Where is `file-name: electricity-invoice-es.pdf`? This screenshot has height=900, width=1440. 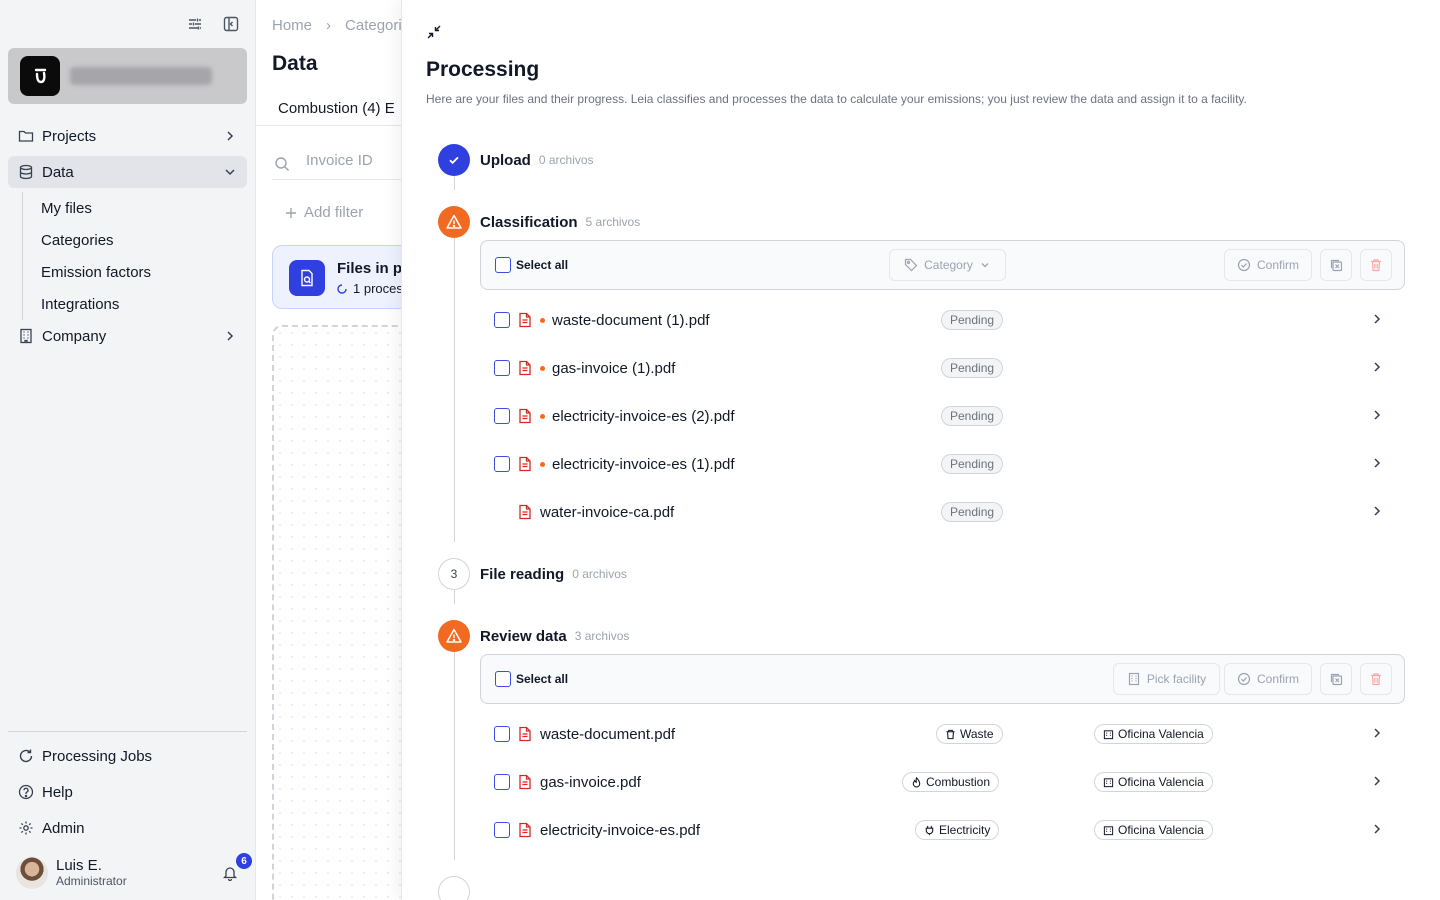
file-name: electricity-invoice-es.pdf is located at coordinates (620, 830).